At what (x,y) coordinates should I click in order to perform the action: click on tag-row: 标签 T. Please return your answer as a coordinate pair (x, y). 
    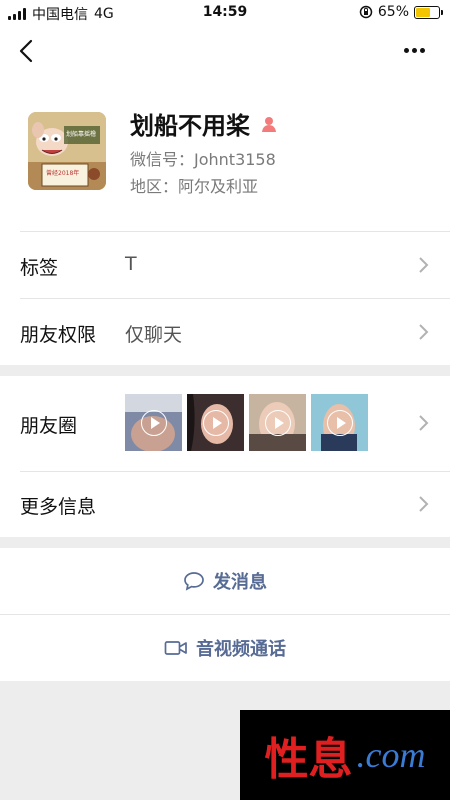
    Looking at the image, I should click on (225, 264).